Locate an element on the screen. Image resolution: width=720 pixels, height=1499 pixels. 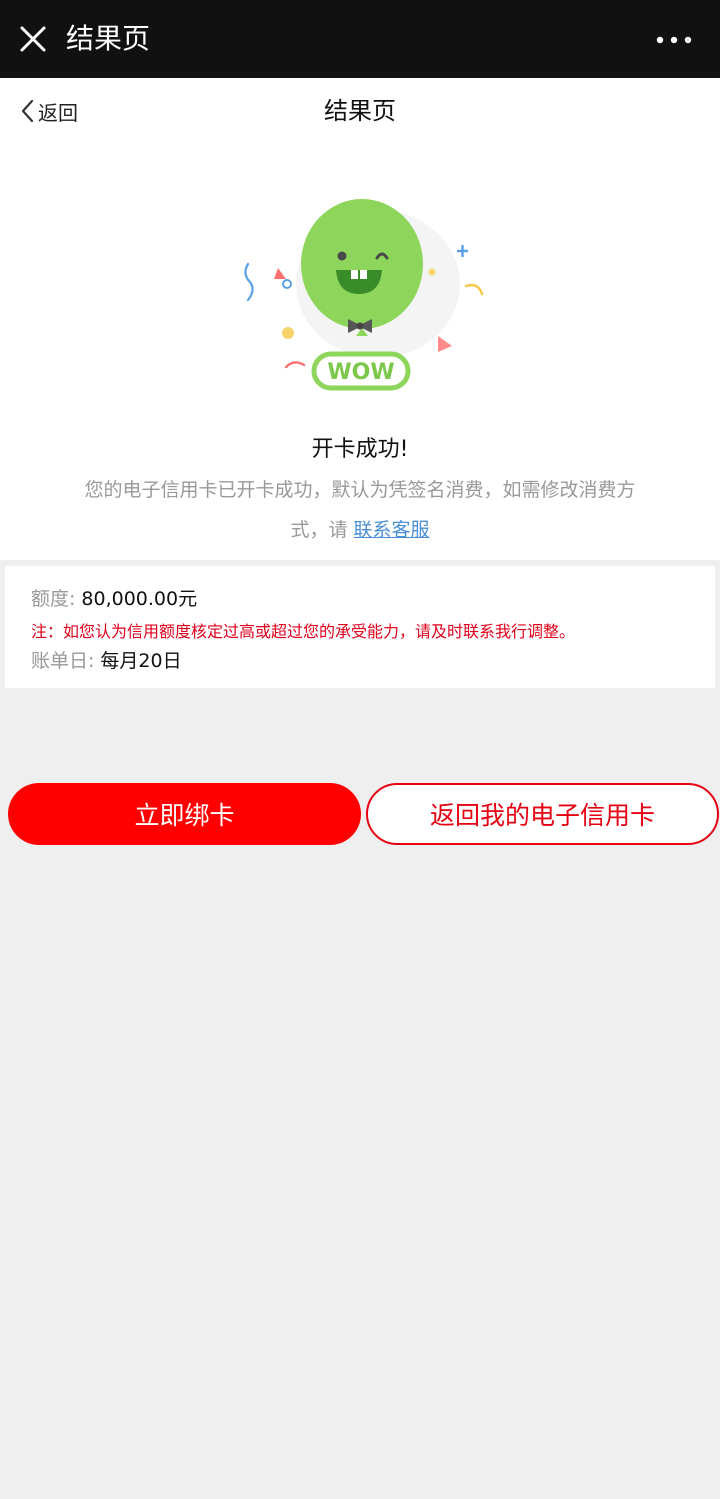
bind-card-button: 立即绑卡 is located at coordinates (184, 814).